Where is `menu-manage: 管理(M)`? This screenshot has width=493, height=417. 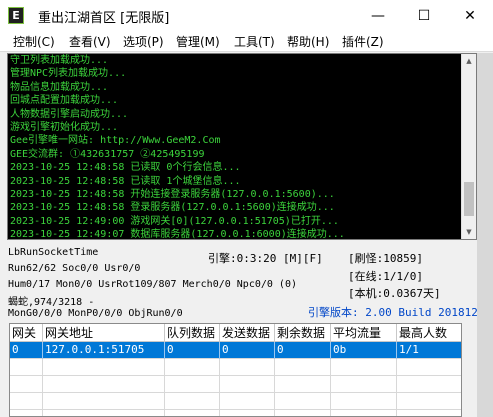 menu-manage: 管理(M) is located at coordinates (198, 41).